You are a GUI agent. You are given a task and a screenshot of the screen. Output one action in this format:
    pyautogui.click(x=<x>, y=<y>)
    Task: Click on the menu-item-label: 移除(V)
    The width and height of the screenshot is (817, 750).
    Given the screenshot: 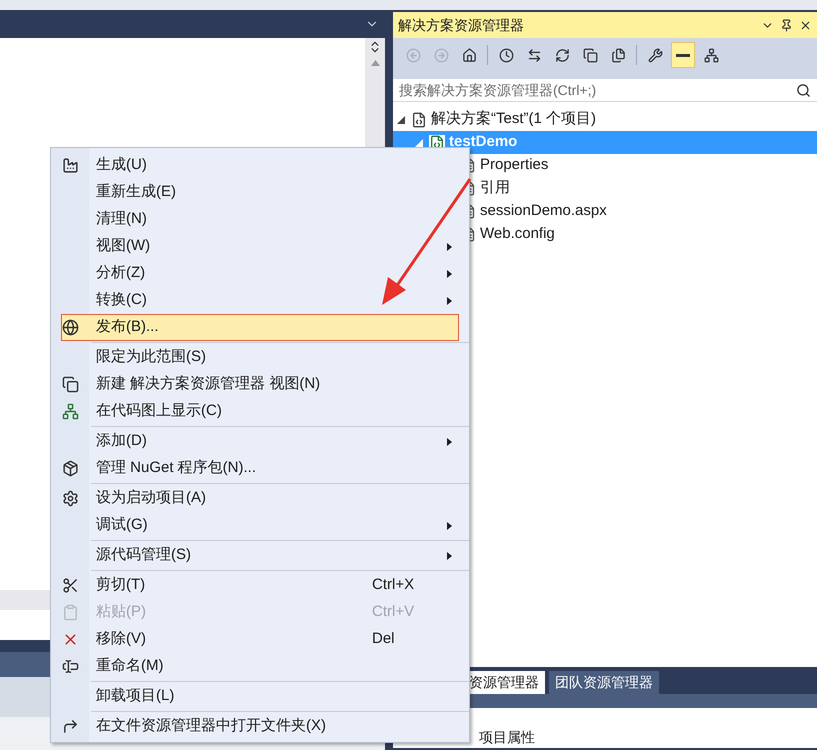 What is the action you would take?
    pyautogui.click(x=121, y=639)
    